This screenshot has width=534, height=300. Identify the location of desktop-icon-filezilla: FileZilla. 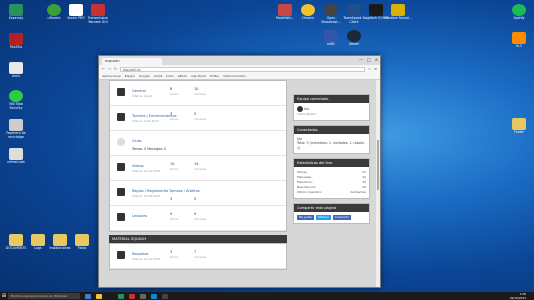
(16, 41).